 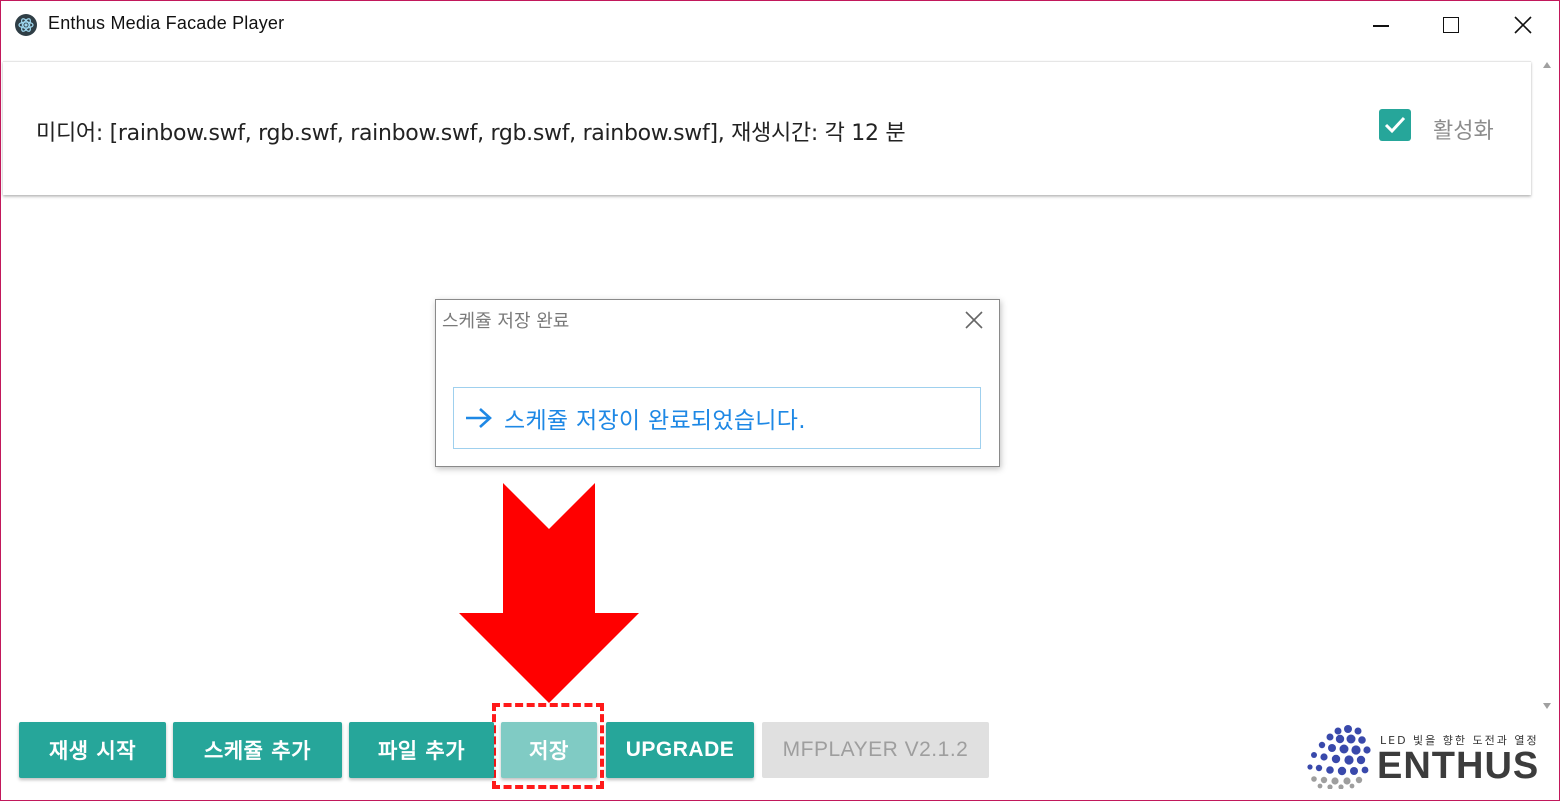 I want to click on enthus-logo-icon, so click(x=1339, y=757).